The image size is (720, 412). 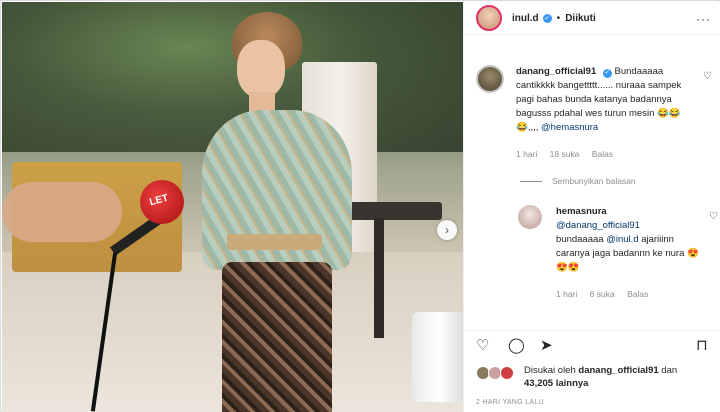 I want to click on interviewer-hand, so click(x=62, y=212).